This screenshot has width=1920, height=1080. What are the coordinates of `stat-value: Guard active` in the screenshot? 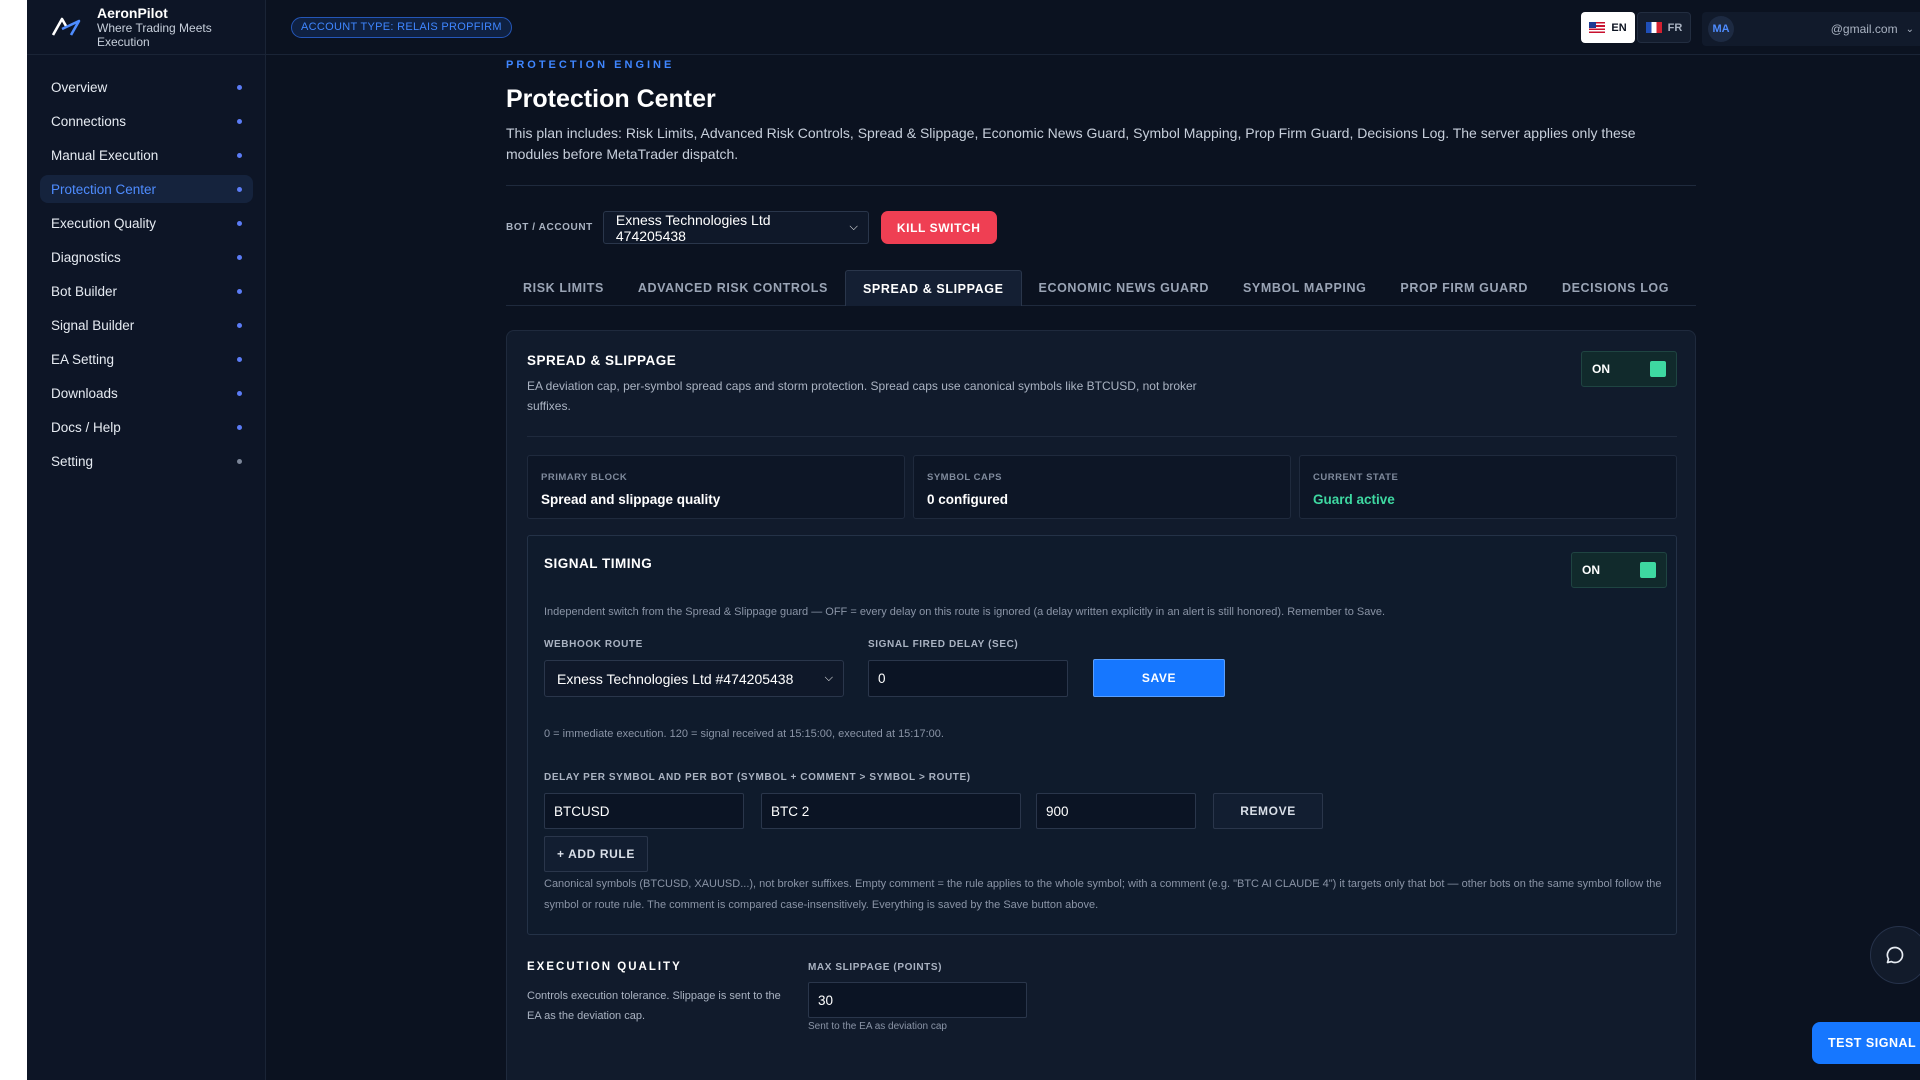 It's located at (1354, 499).